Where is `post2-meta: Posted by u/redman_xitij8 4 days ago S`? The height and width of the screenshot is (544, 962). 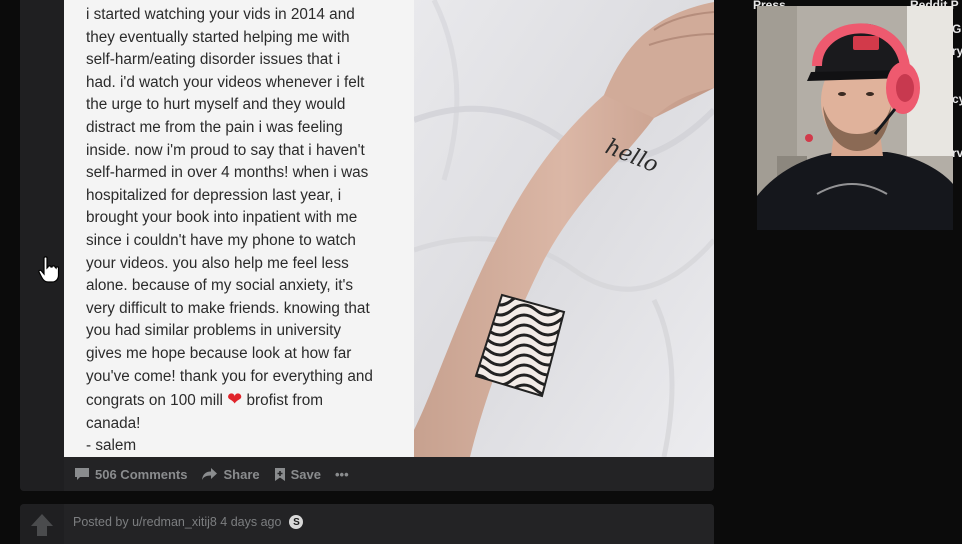 post2-meta: Posted by u/redman_xitij8 4 days ago S is located at coordinates (188, 522).